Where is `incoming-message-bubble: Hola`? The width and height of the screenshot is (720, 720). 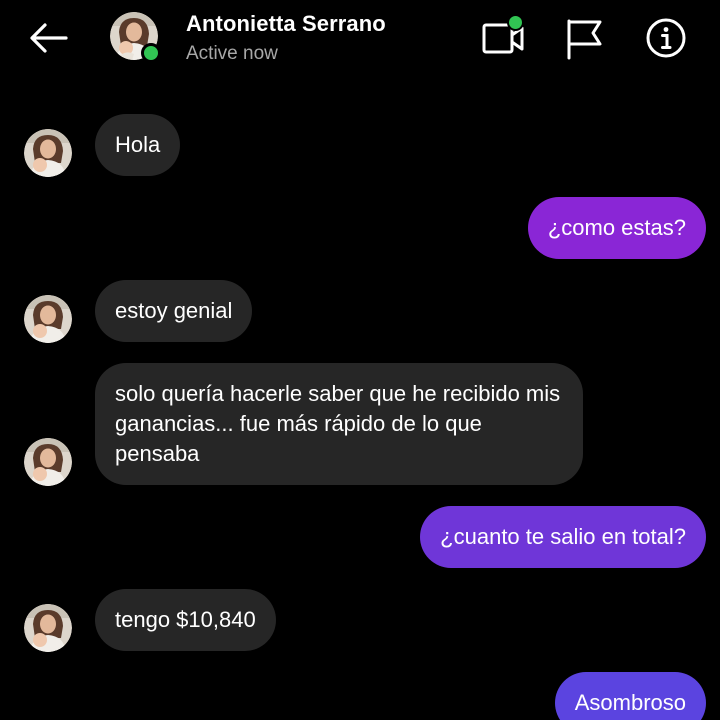
incoming-message-bubble: Hola is located at coordinates (138, 145).